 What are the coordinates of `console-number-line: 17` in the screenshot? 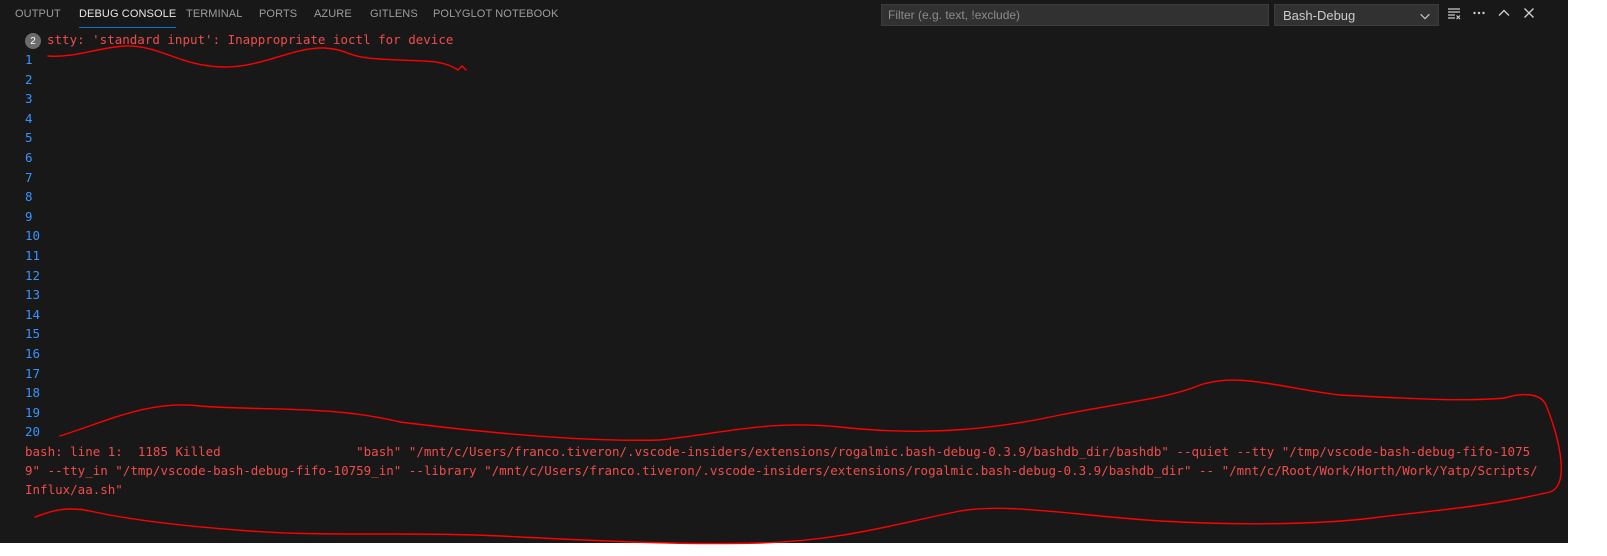 It's located at (33, 373).